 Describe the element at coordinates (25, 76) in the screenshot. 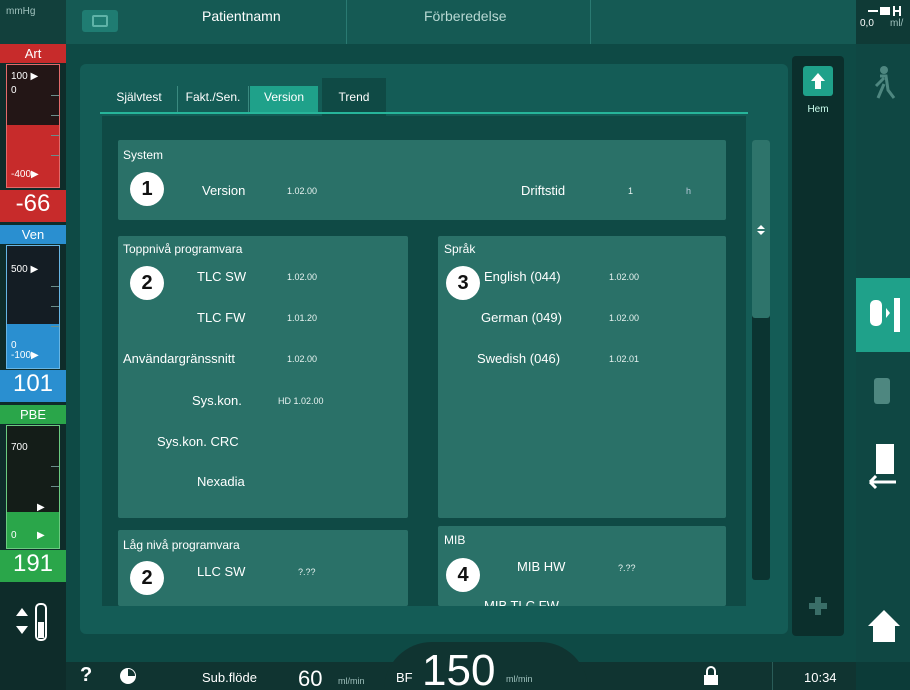

I see `art-top-mark: 100 ▶` at that location.